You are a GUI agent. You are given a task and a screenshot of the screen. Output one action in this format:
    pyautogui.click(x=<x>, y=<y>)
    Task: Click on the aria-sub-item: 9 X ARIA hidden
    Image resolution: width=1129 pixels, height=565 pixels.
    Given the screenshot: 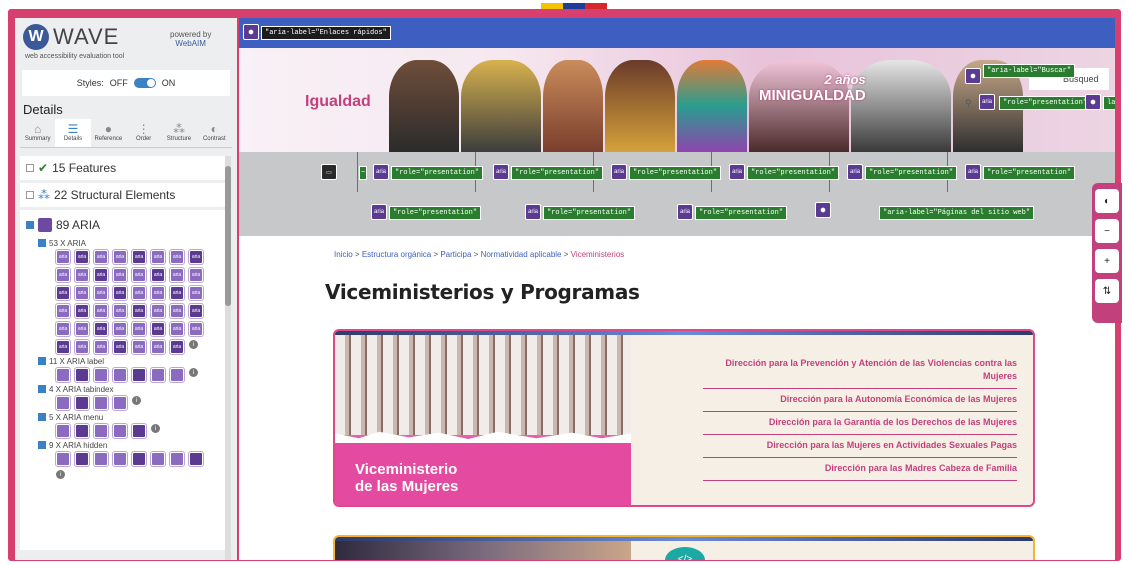 What is the action you would take?
    pyautogui.click(x=128, y=445)
    